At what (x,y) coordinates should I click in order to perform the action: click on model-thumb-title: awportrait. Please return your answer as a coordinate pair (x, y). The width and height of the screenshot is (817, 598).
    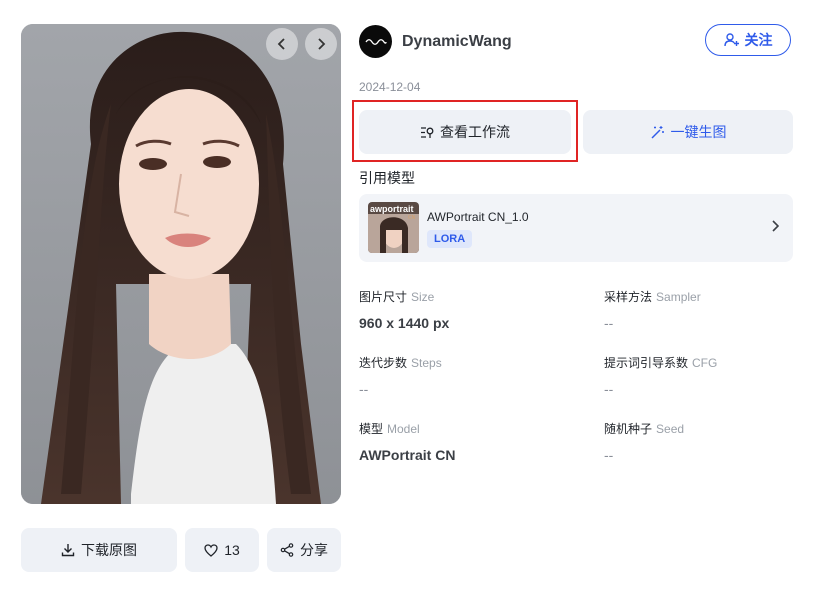
    Looking at the image, I should click on (392, 209).